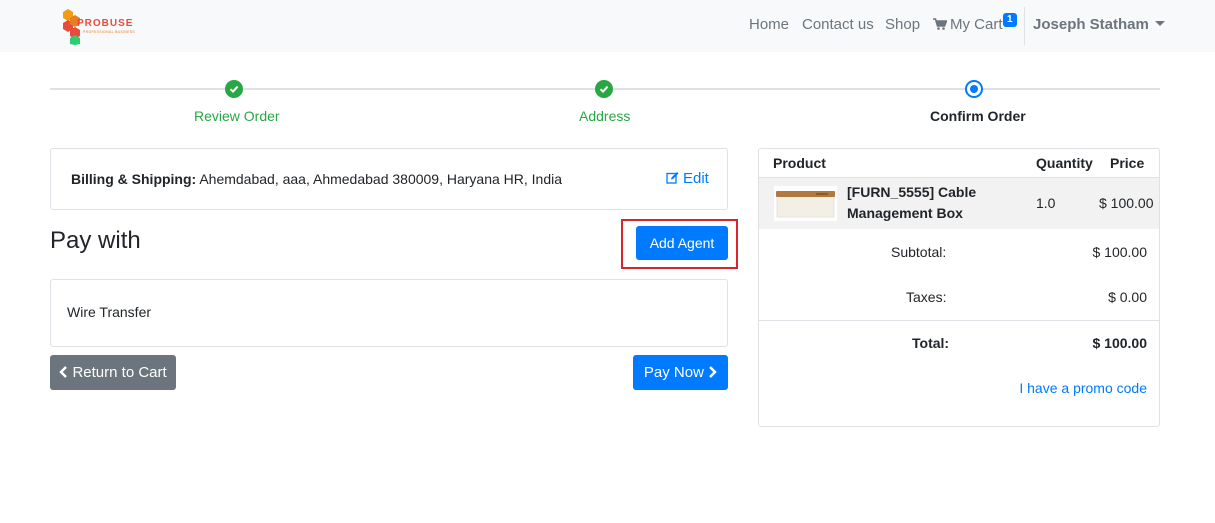 This screenshot has width=1215, height=523. Describe the element at coordinates (672, 178) in the screenshot. I see `edit-icon` at that location.